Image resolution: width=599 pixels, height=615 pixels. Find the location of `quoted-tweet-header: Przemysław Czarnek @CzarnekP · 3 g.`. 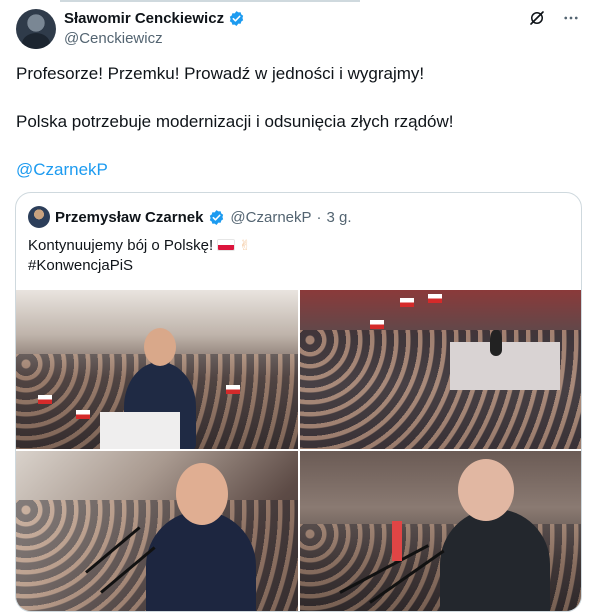

quoted-tweet-header: Przemysław Czarnek @CzarnekP · 3 g. is located at coordinates (190, 217).